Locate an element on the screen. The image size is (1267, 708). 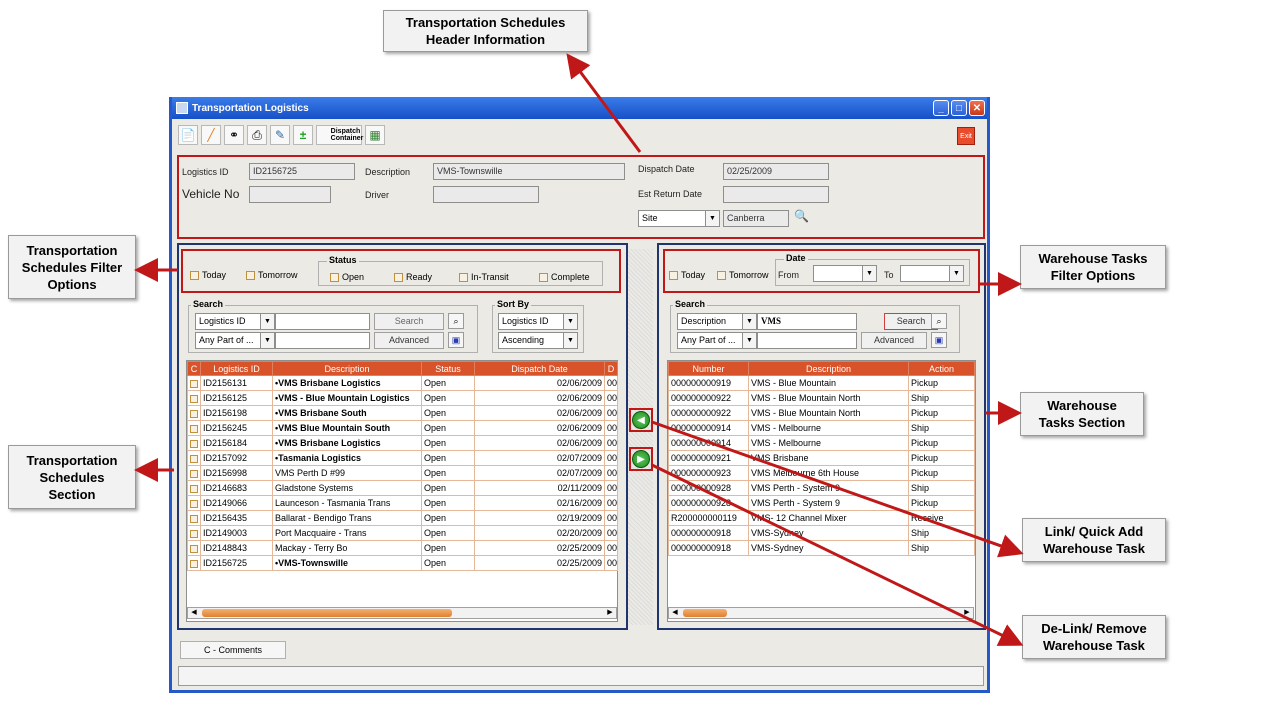
vehicle-no-field is located at coordinates (290, 194).